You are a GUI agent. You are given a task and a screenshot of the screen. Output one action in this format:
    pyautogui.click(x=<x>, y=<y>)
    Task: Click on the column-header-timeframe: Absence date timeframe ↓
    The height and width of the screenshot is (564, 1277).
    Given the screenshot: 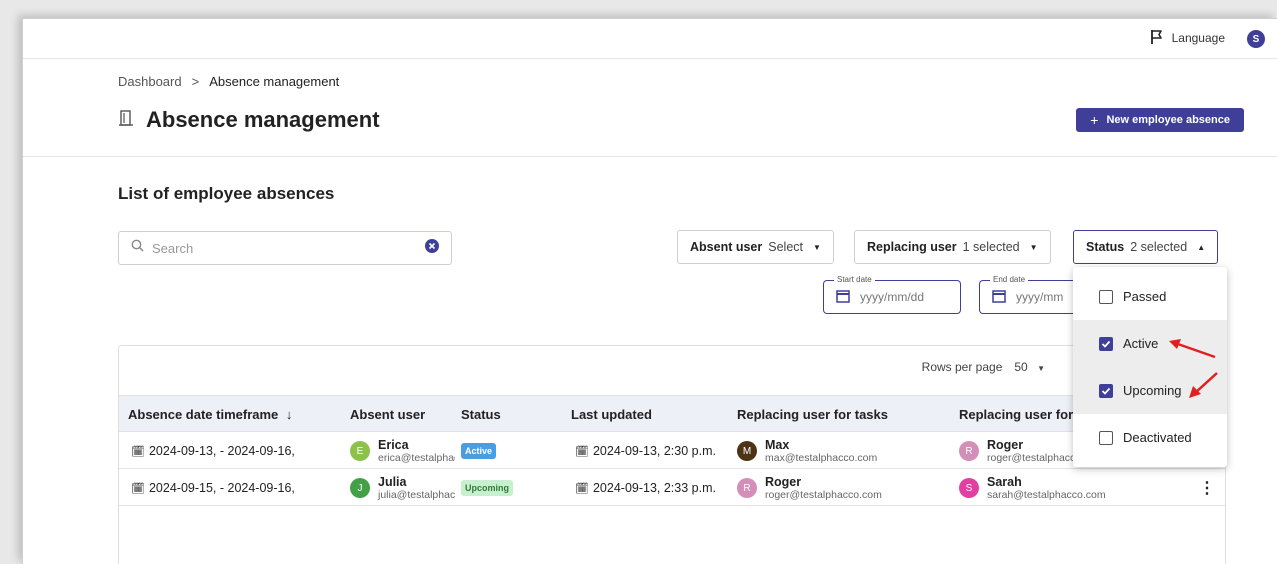 What is the action you would take?
    pyautogui.click(x=210, y=414)
    